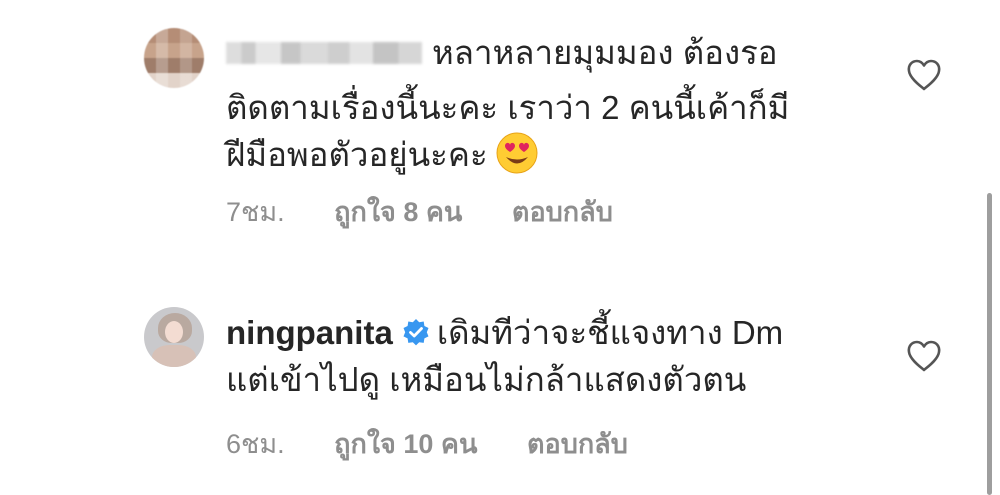 The image size is (1000, 495). I want to click on likes-count-link: ถูกใจ 8 คน, so click(398, 212).